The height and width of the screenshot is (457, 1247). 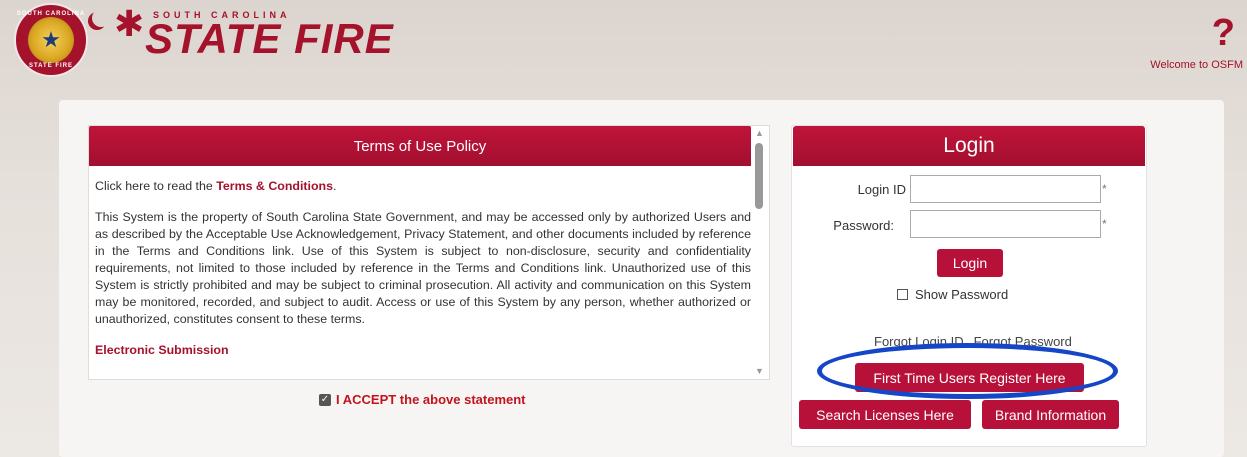 I want to click on terms-scrollbar: ▲ ▼, so click(x=760, y=252).